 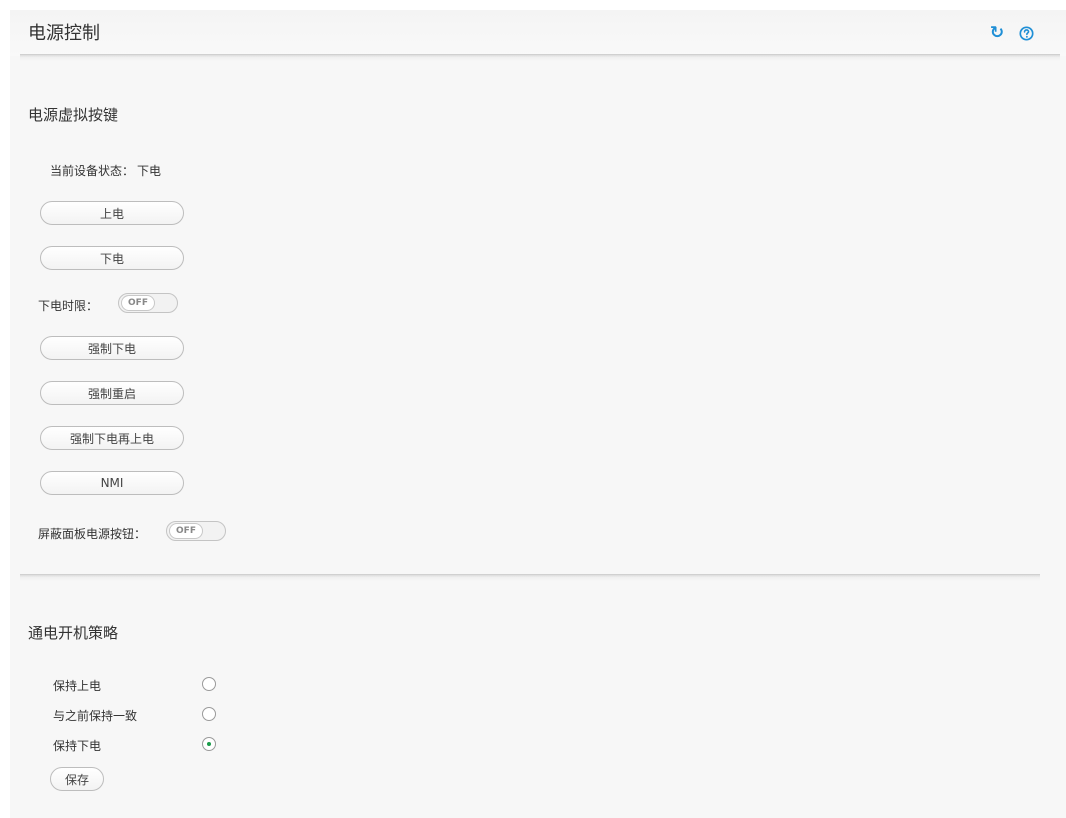 I want to click on policy-option-label: 保持上电, so click(x=77, y=686).